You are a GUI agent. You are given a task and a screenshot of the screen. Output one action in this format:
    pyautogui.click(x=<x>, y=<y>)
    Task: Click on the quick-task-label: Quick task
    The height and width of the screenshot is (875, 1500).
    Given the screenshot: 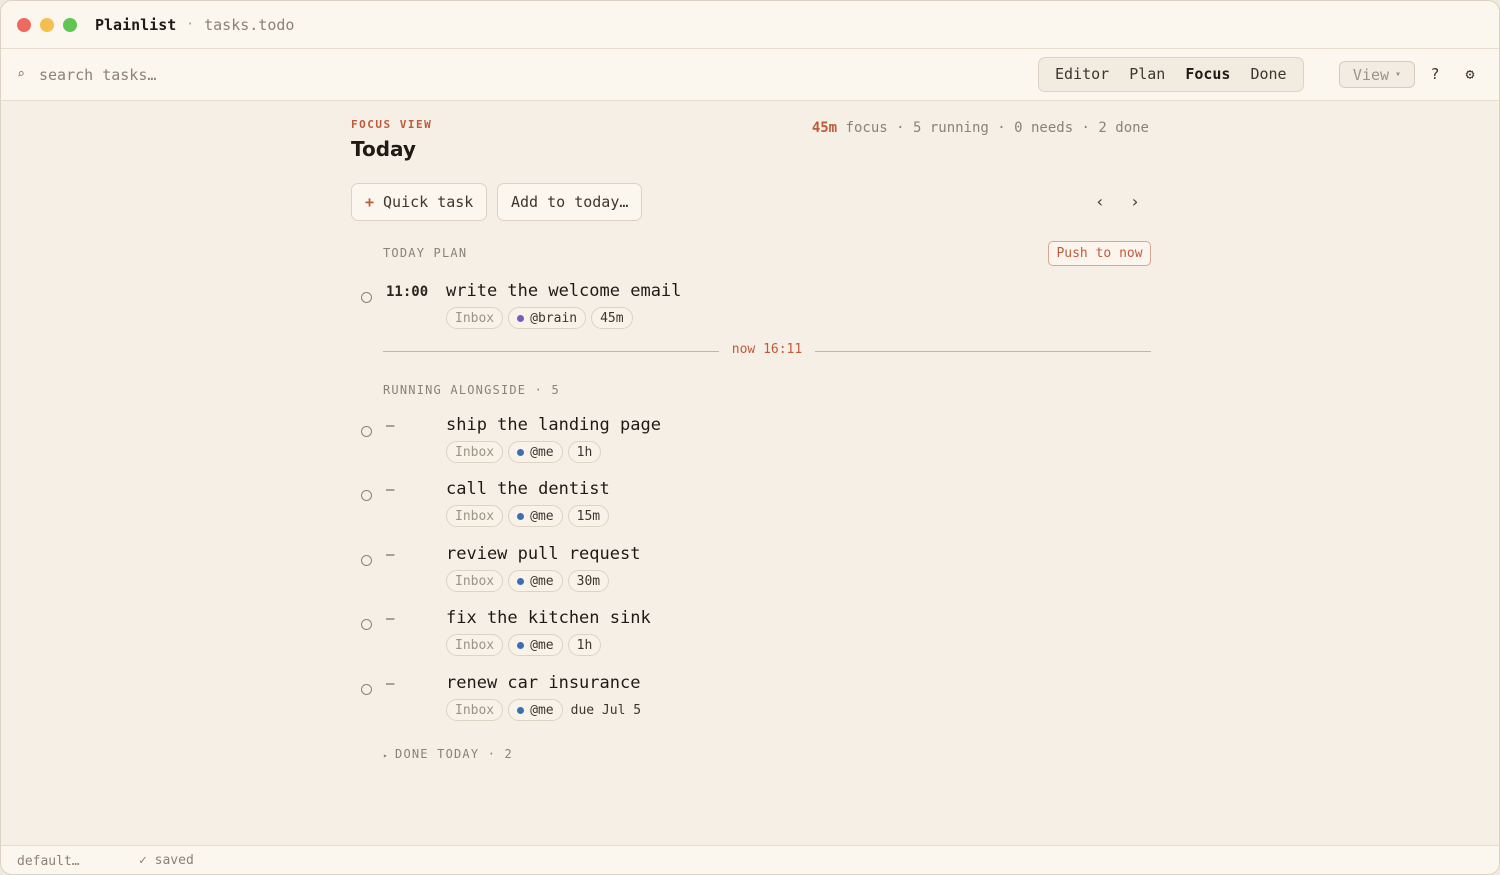 What is the action you would take?
    pyautogui.click(x=428, y=202)
    